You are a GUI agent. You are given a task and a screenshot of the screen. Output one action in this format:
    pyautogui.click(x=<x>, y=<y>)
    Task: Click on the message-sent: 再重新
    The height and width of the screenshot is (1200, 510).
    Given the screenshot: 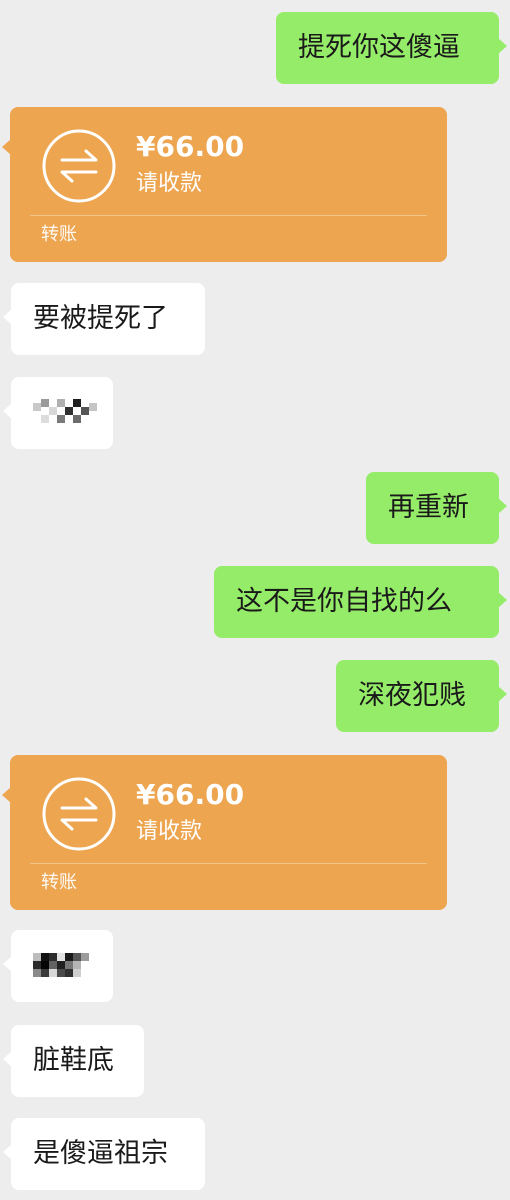 What is the action you would take?
    pyautogui.click(x=432, y=508)
    